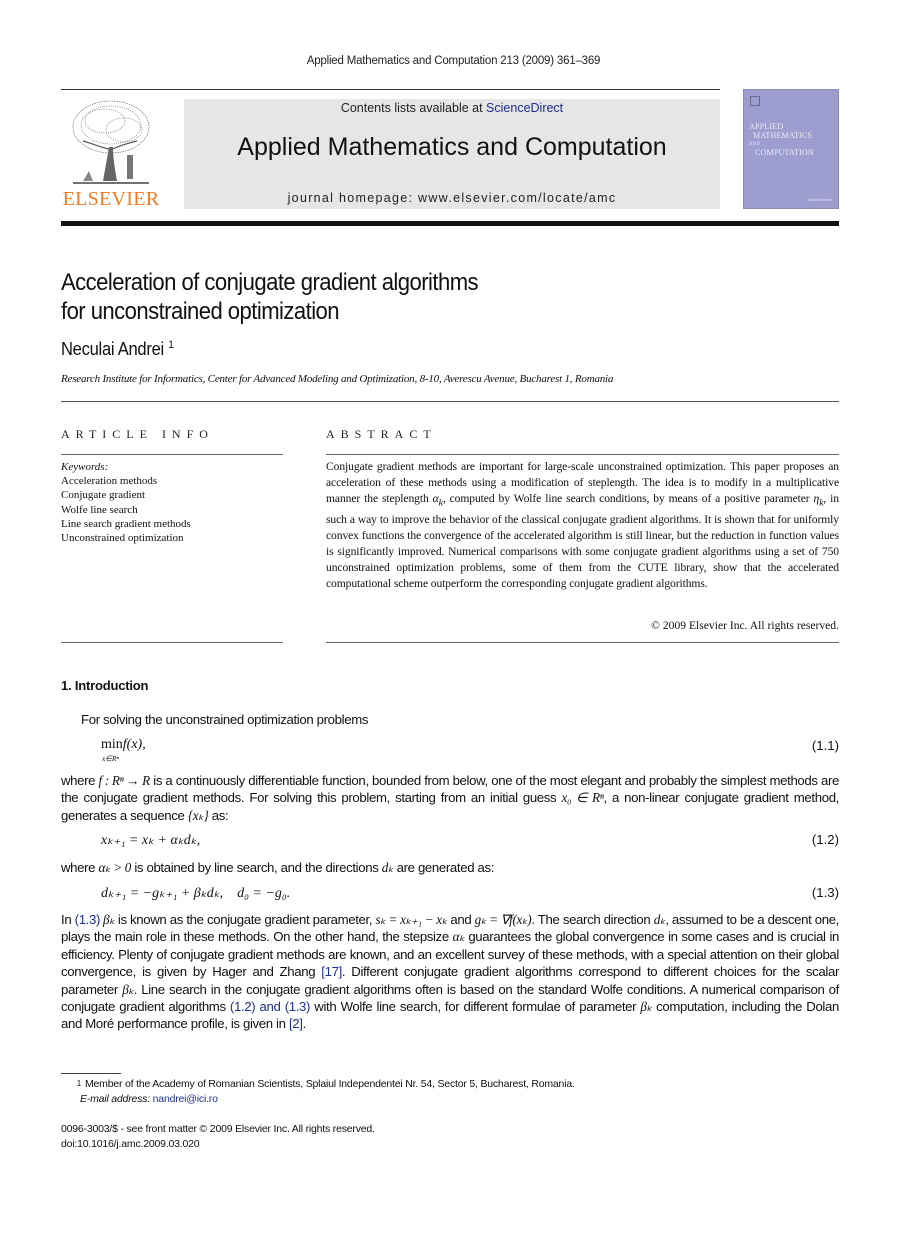 This screenshot has width=907, height=1238. I want to click on journal-title: Applied Mathematics and Computation, so click(452, 147).